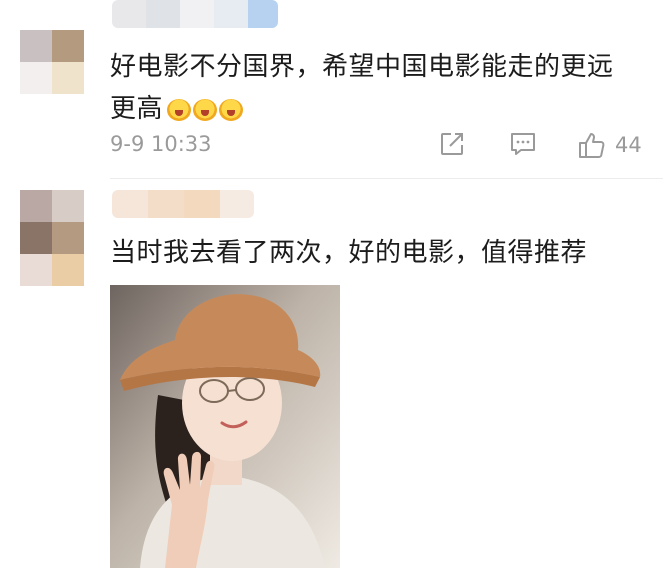  What do you see at coordinates (386, 178) in the screenshot?
I see `comment-divider` at bounding box center [386, 178].